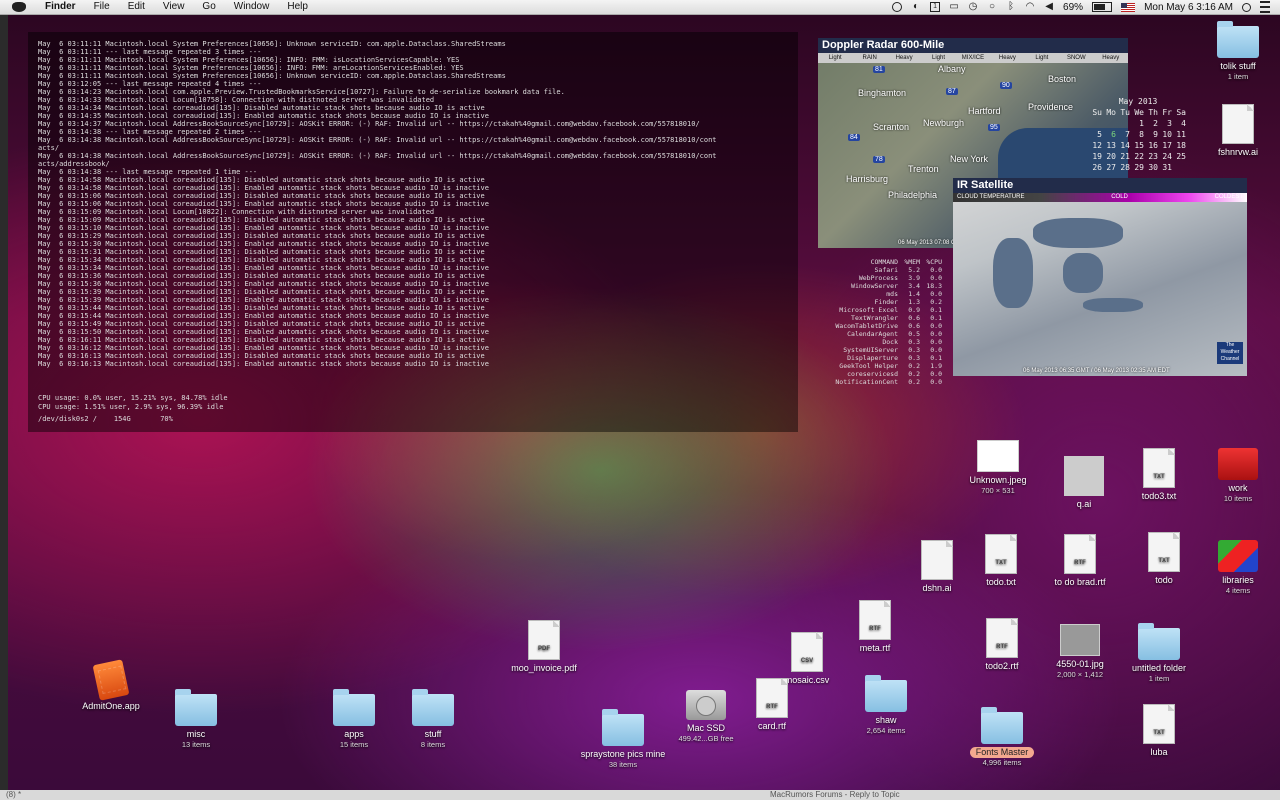 Image resolution: width=1280 pixels, height=800 pixels. Describe the element at coordinates (1001, 561) in the screenshot. I see `desktop-file-todo-txt: TXT todo.txt` at that location.